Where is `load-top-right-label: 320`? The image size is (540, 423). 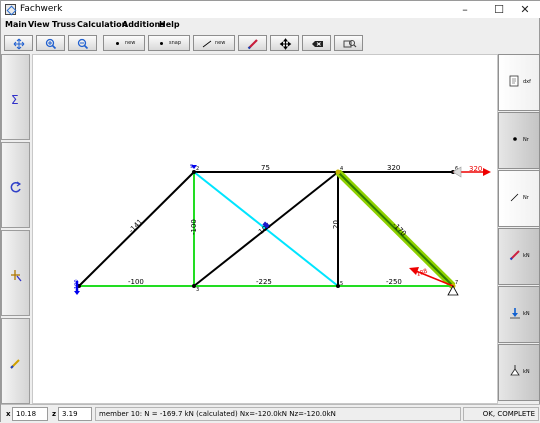 load-top-right-label: 320 is located at coordinates (475, 169).